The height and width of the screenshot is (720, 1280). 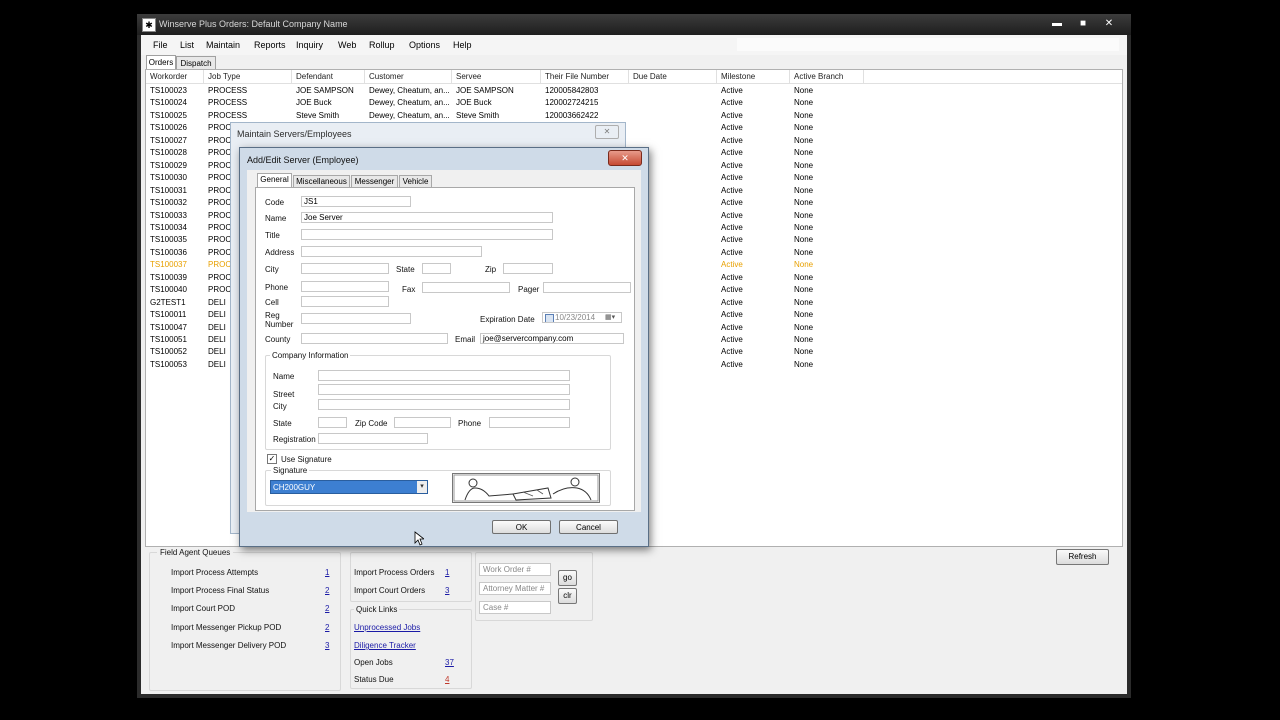 I want to click on name-field: Joe Server, so click(x=427, y=217).